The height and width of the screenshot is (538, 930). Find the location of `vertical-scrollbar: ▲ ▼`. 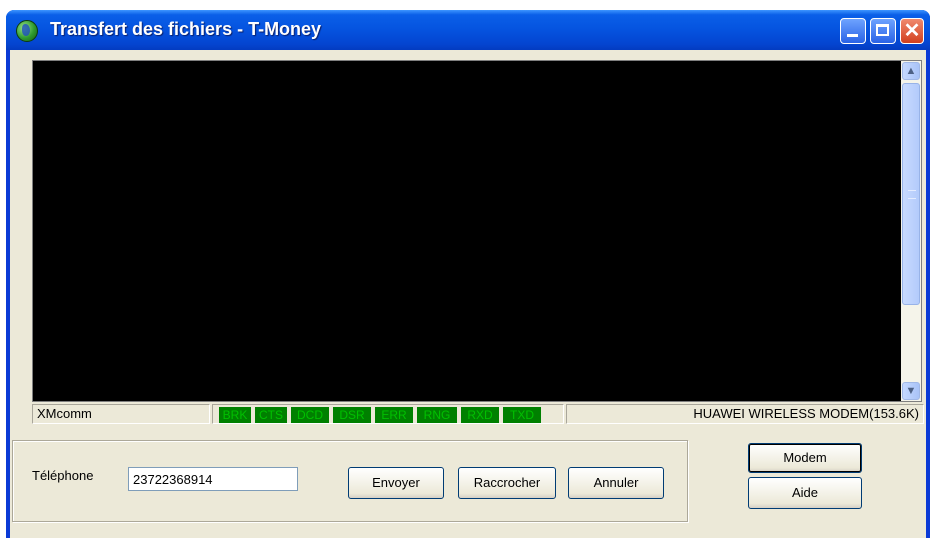

vertical-scrollbar: ▲ ▼ is located at coordinates (911, 231).